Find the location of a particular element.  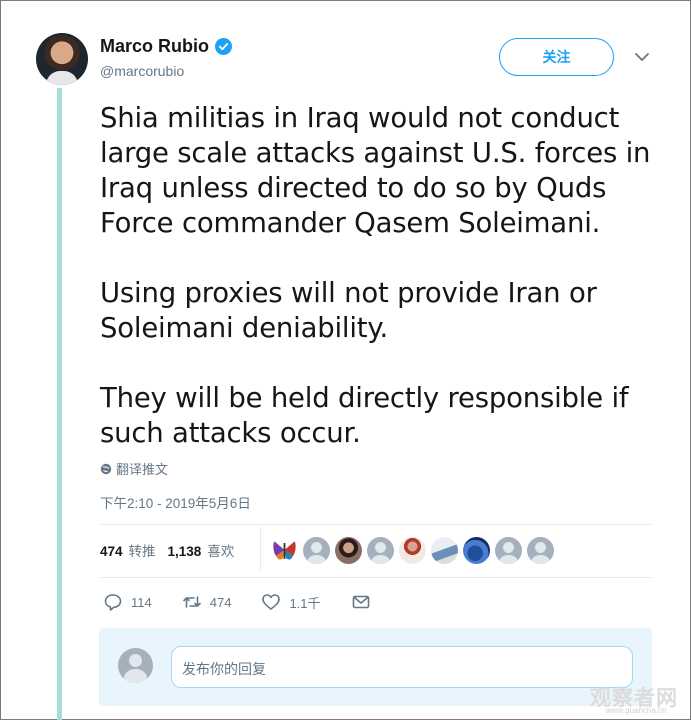

reply-input: 发布你的回复 is located at coordinates (402, 667).